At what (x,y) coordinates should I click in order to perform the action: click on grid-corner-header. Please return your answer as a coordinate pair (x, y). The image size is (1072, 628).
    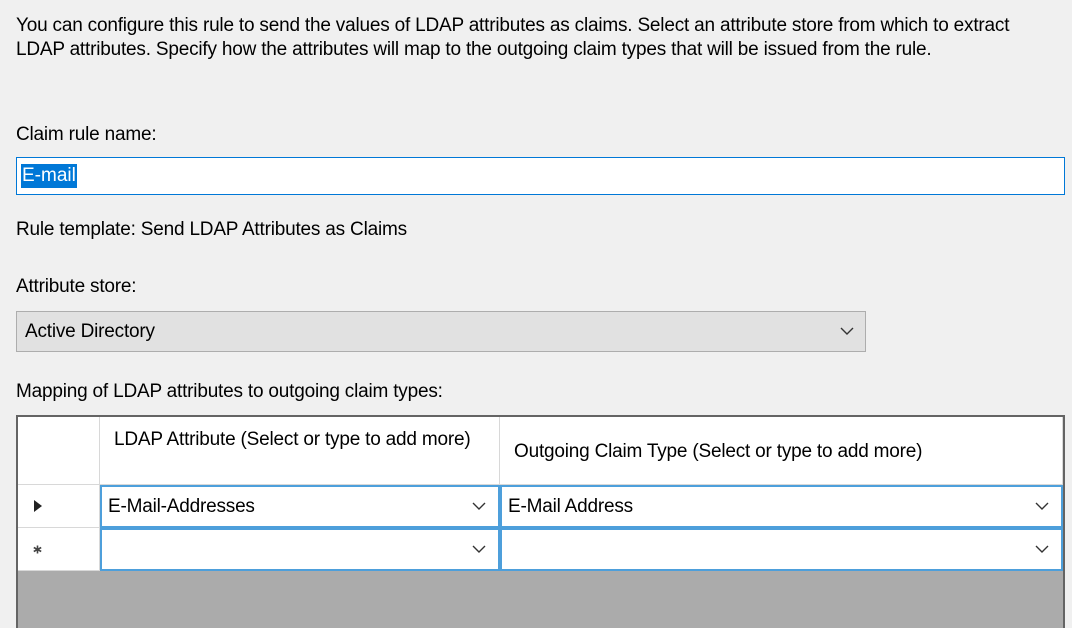
    Looking at the image, I should click on (59, 451).